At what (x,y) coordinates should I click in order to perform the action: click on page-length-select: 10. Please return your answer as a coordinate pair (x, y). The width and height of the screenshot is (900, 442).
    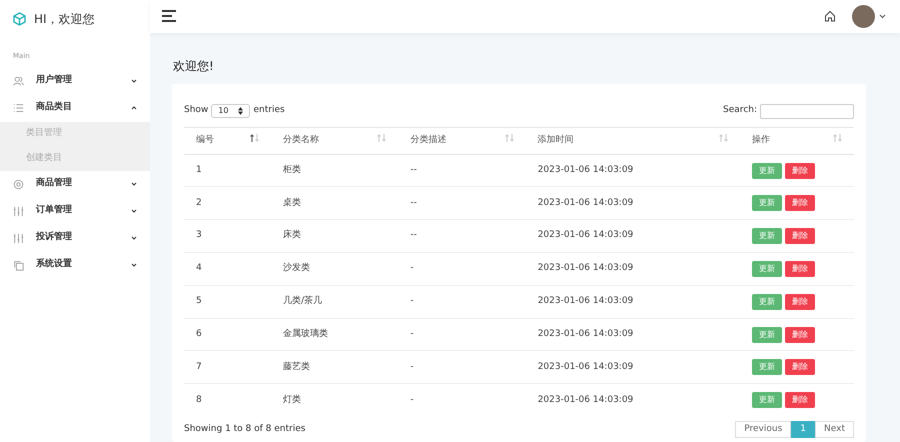
    Looking at the image, I should click on (230, 111).